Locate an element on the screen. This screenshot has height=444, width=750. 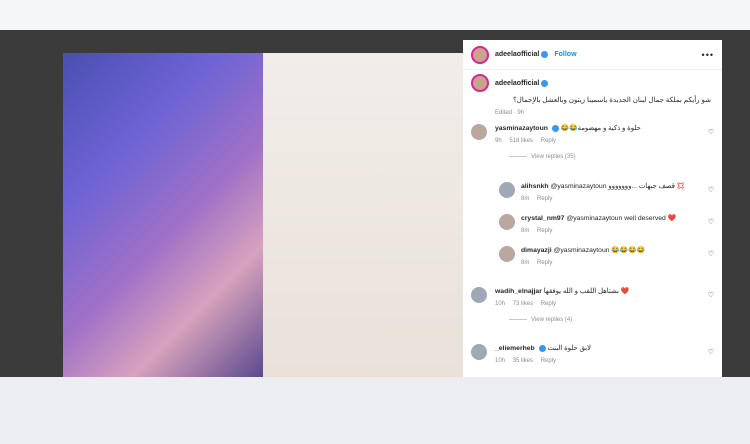
author-avatar is located at coordinates (480, 54).